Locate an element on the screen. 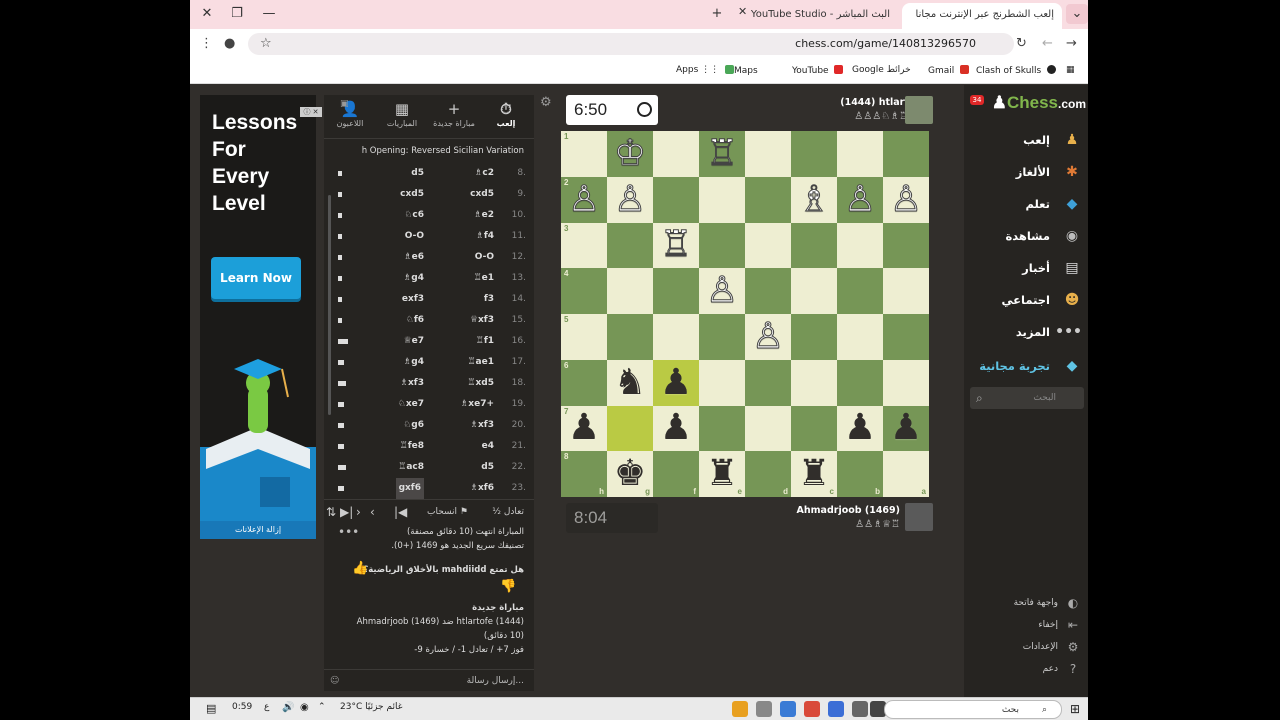 The image size is (1280, 720). white-piece: ♖ is located at coordinates (721, 153).